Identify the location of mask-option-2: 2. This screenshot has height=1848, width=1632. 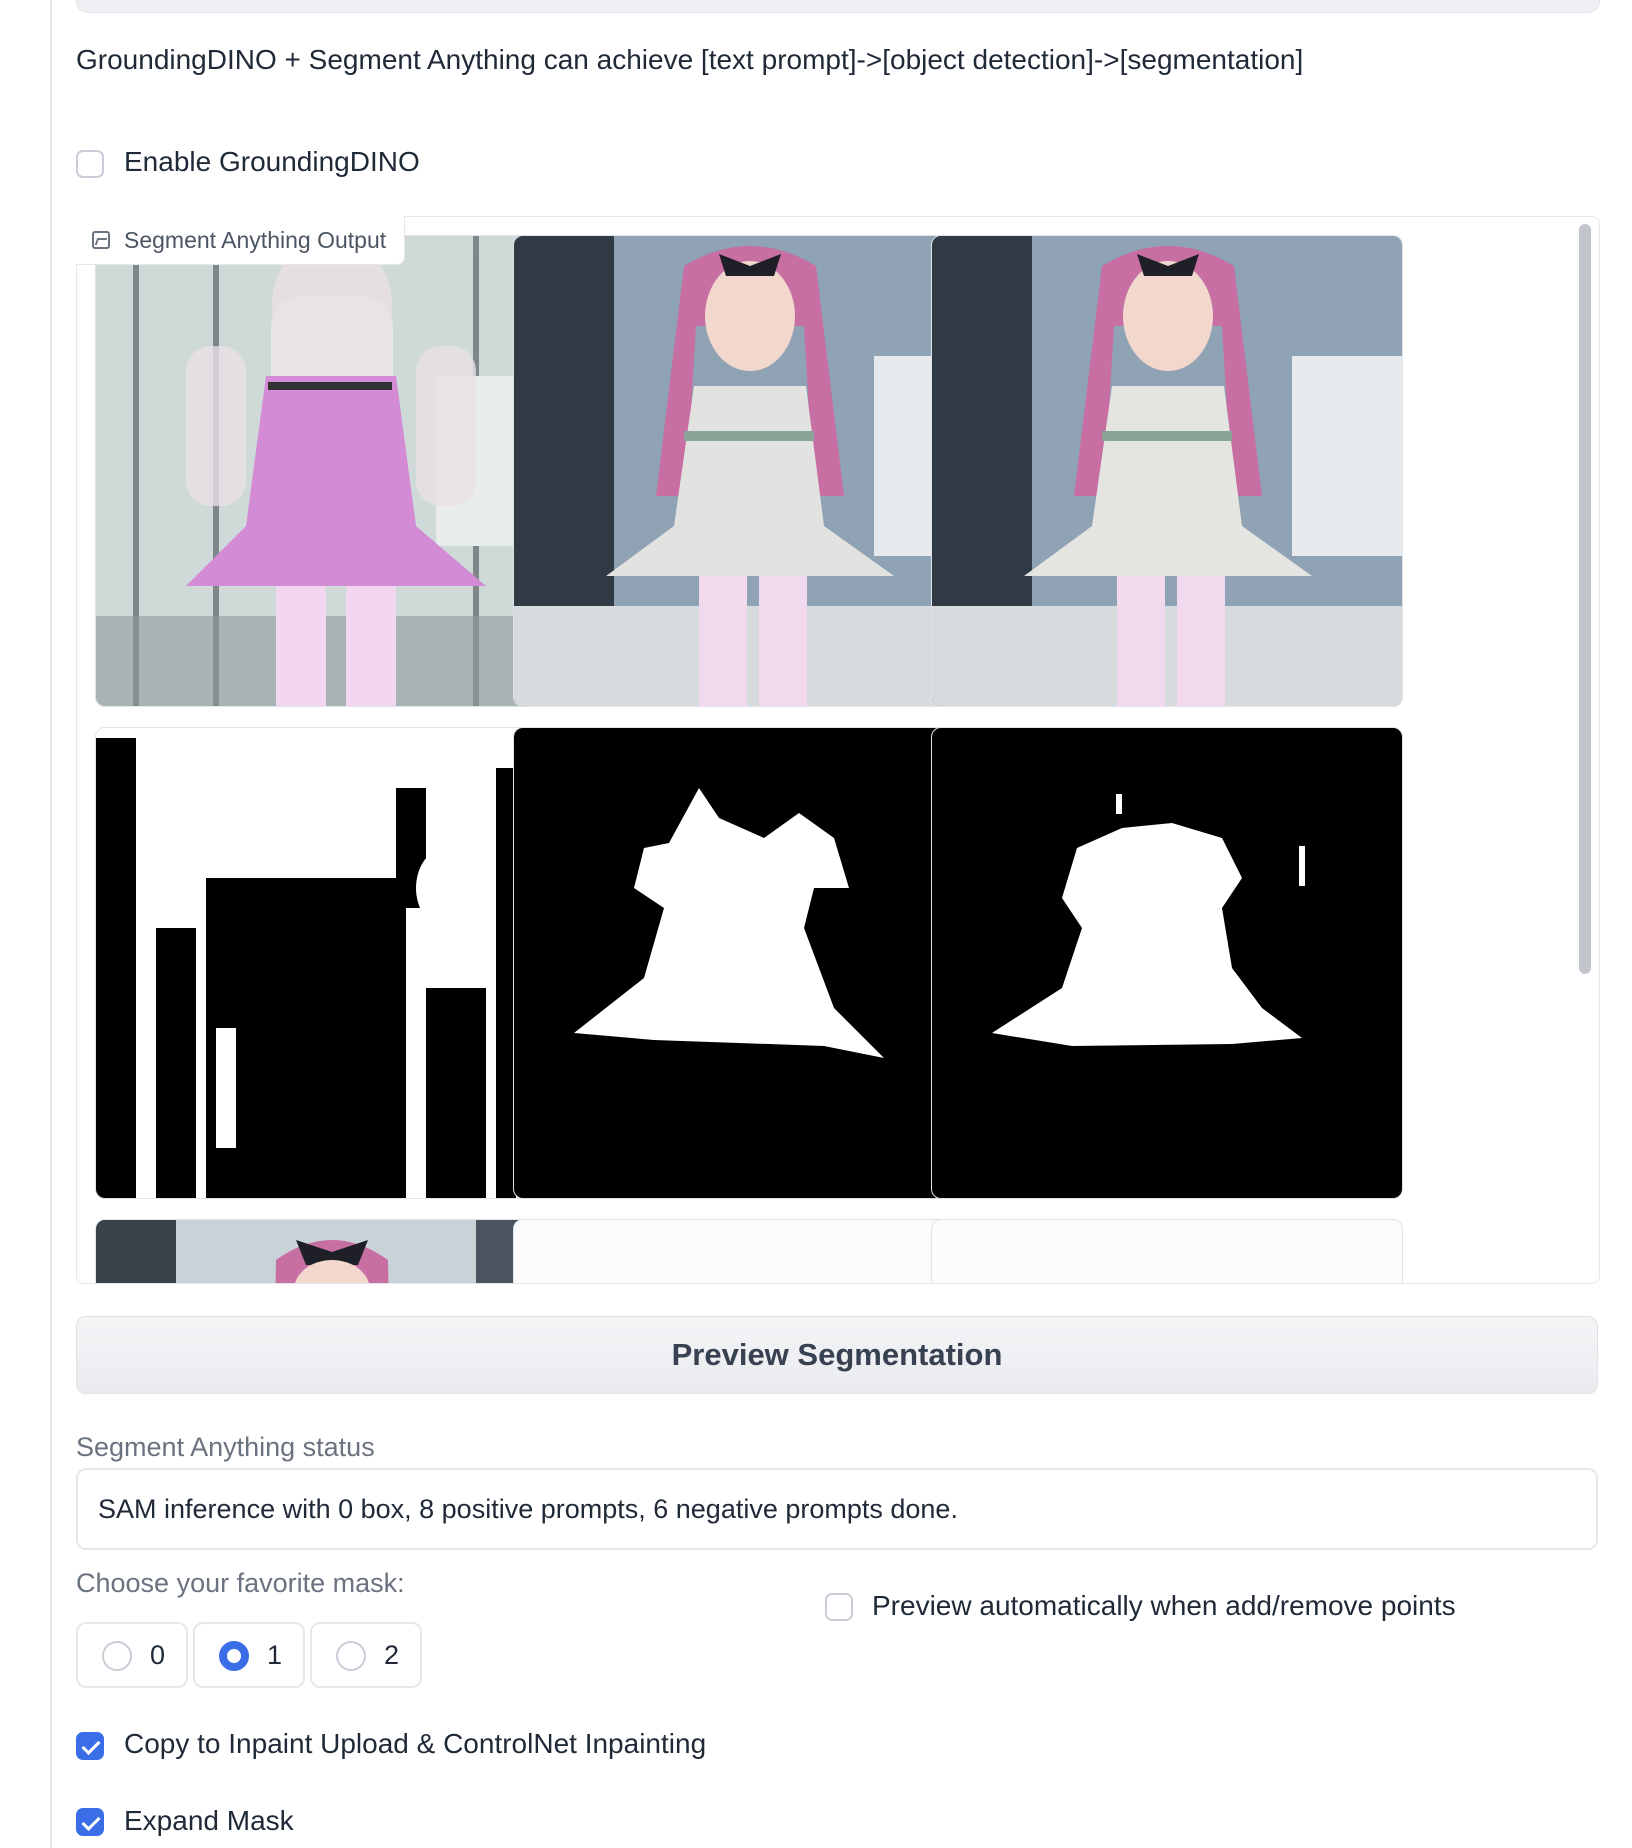
(366, 1655).